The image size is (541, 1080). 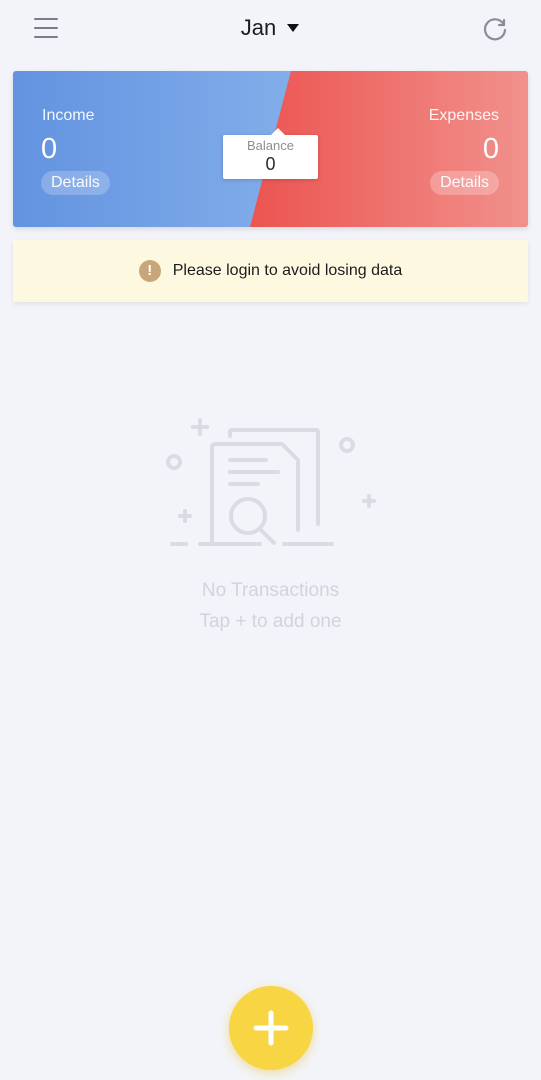 What do you see at coordinates (270, 145) in the screenshot?
I see `balance-label: Balance` at bounding box center [270, 145].